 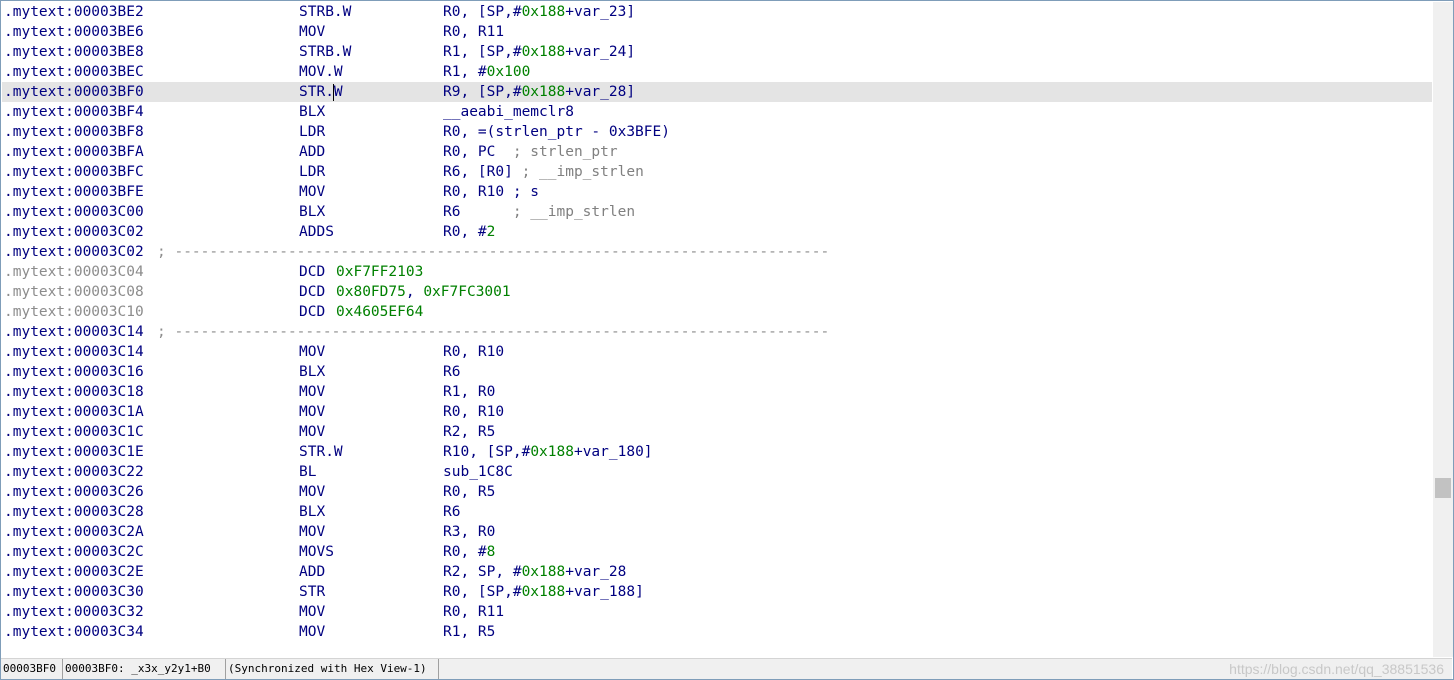 What do you see at coordinates (74, 512) in the screenshot?
I see `line-address: .mytext:00003C28` at bounding box center [74, 512].